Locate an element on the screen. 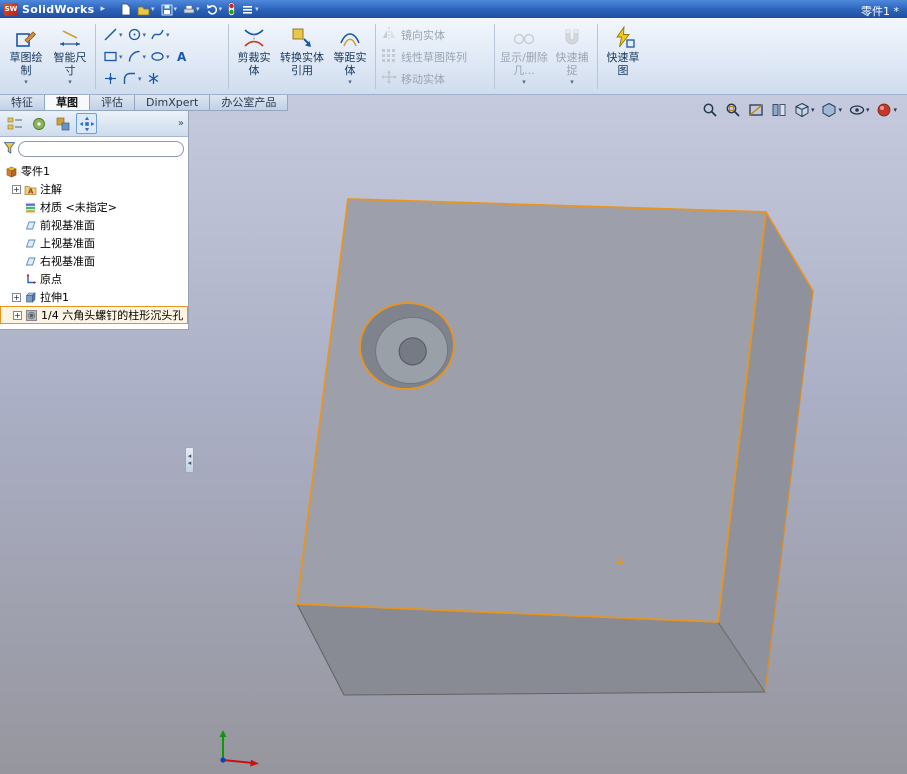  tree-root-label: 零件1 is located at coordinates (35, 171).